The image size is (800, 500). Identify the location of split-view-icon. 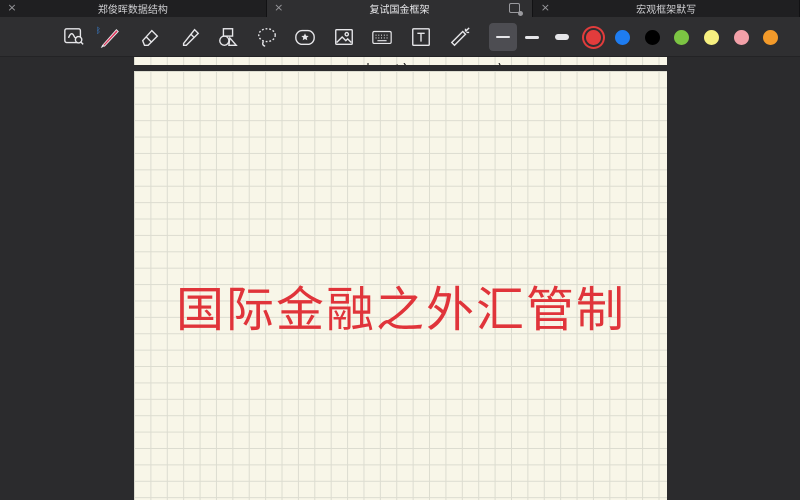
(516, 9).